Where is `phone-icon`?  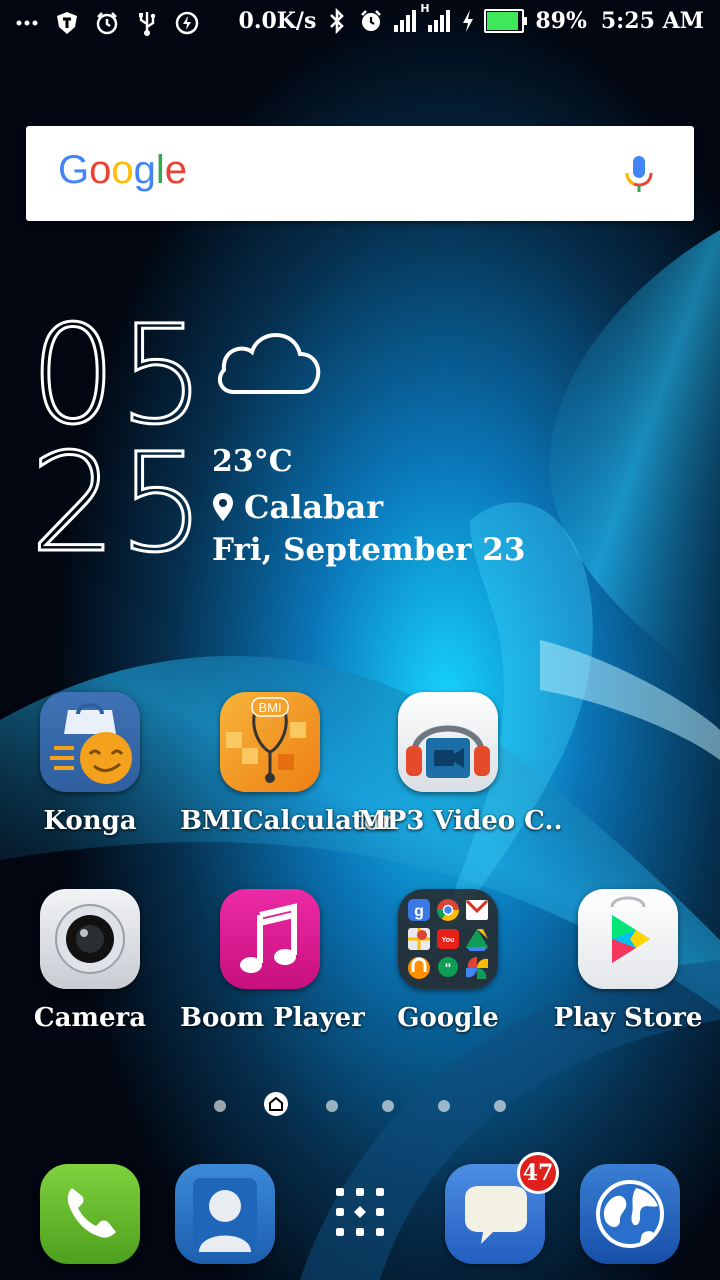
phone-icon is located at coordinates (90, 1214).